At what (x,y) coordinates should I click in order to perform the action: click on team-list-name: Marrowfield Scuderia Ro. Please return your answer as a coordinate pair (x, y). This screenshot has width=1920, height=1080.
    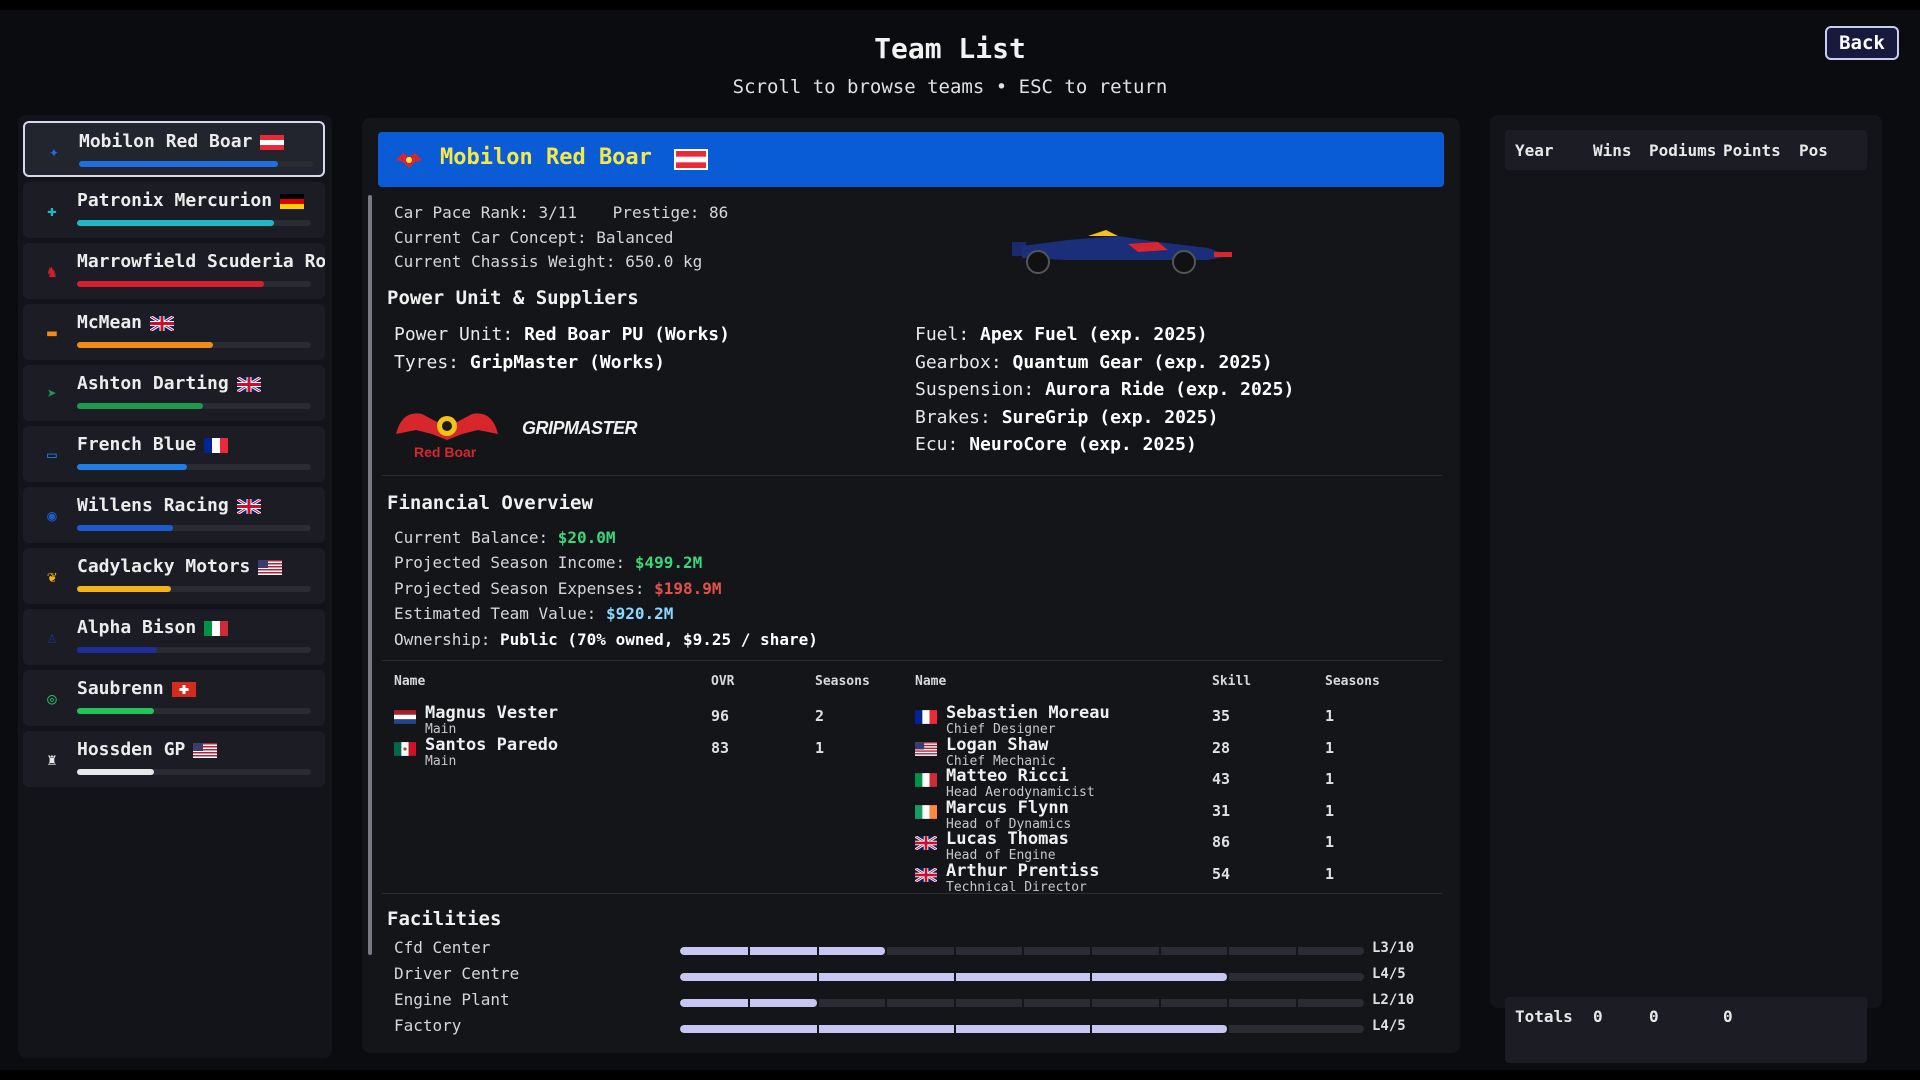
    Looking at the image, I should click on (201, 261).